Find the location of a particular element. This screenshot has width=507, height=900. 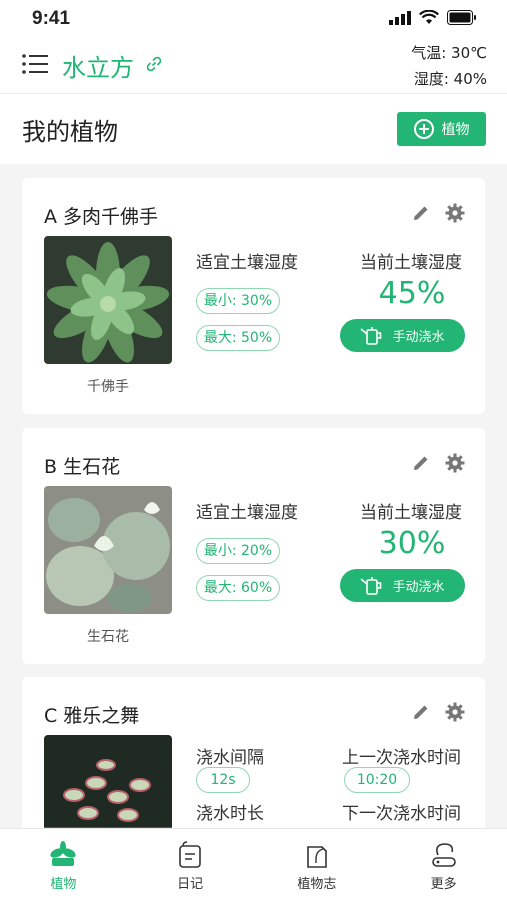

diary-icon is located at coordinates (190, 854).